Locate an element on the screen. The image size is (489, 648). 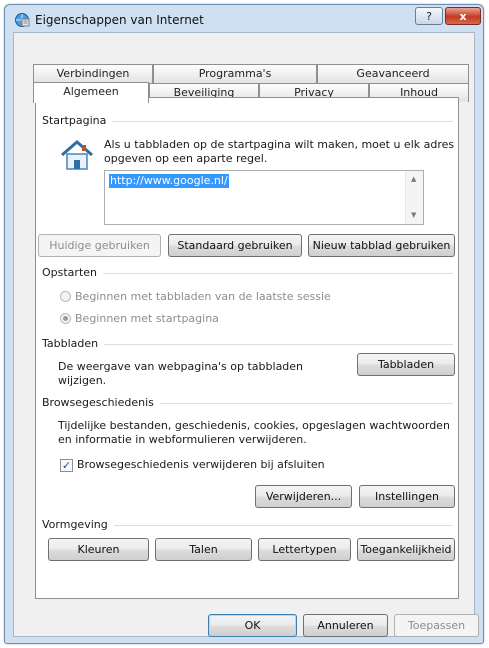
help-button: ? is located at coordinates (429, 16).